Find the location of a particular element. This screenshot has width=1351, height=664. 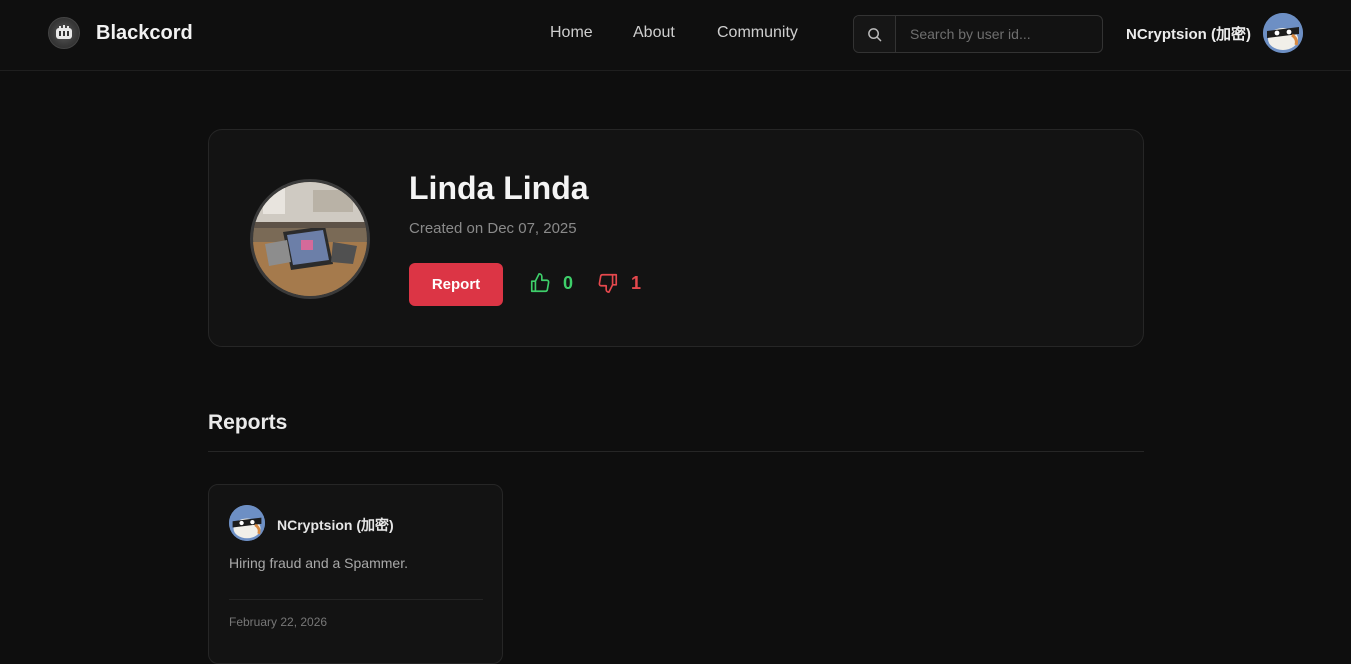

search-icon is located at coordinates (875, 34).